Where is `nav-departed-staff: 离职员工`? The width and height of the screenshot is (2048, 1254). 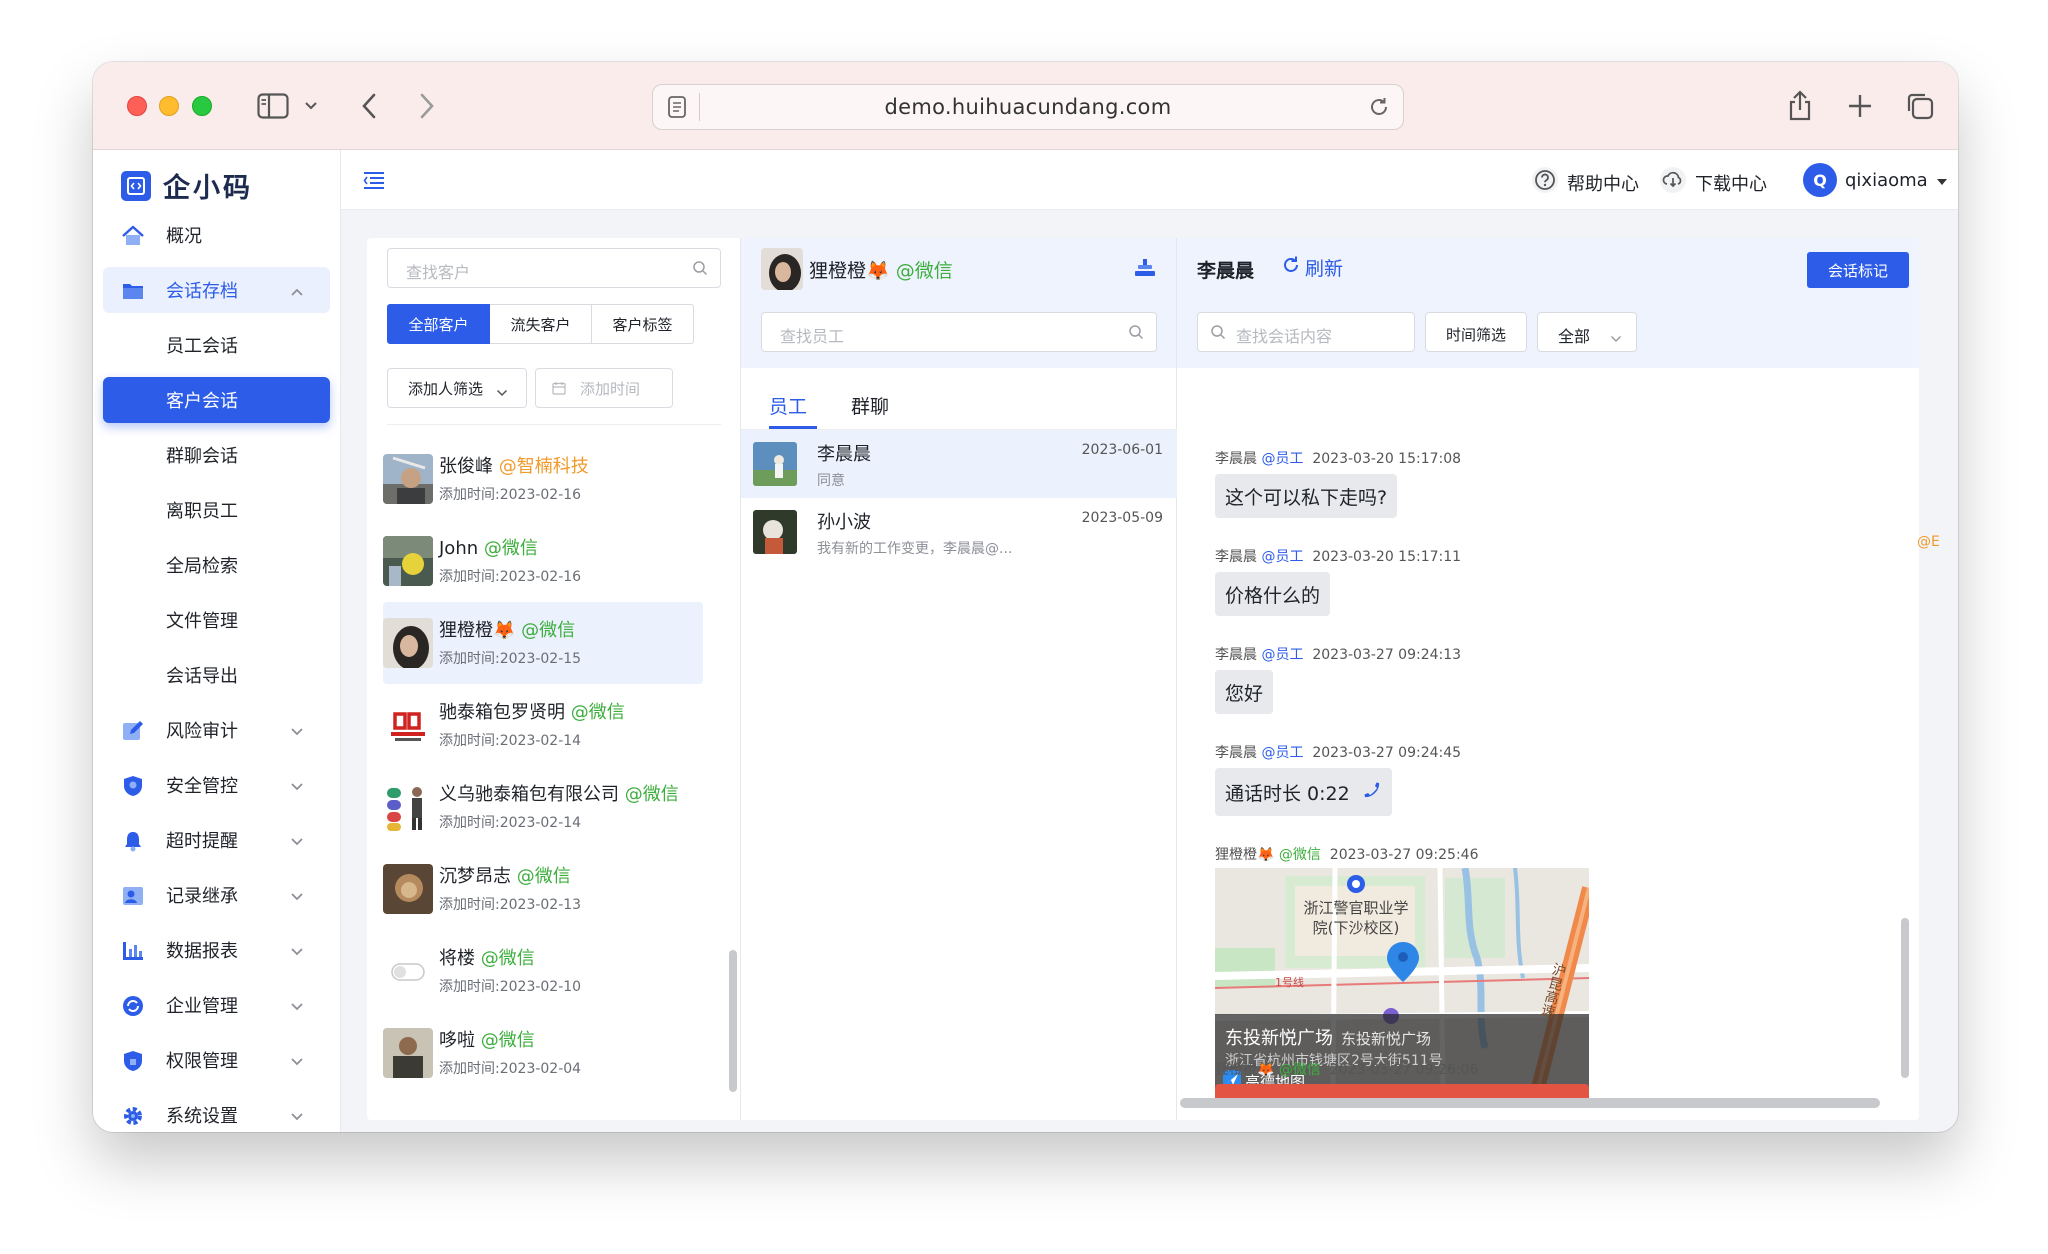
nav-departed-staff: 离职员工 is located at coordinates (216, 510).